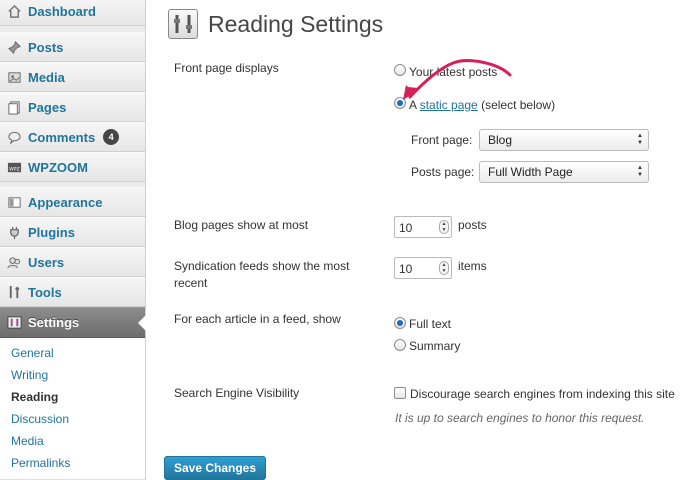 This screenshot has height=480, width=700. I want to click on save-changes-button: Save Changes, so click(215, 468).